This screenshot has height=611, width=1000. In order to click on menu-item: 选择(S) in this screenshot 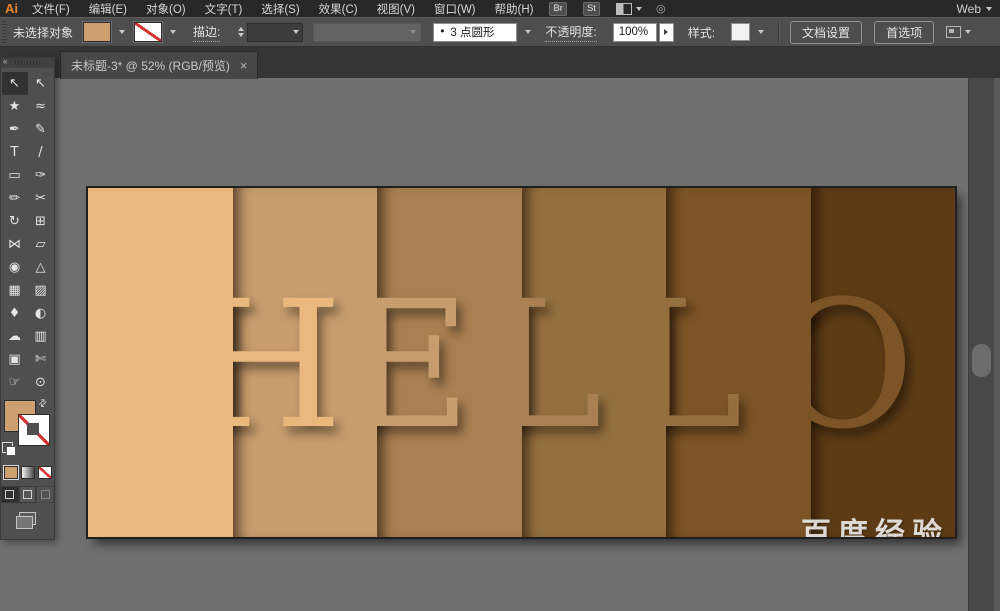, I will do `click(280, 9)`.